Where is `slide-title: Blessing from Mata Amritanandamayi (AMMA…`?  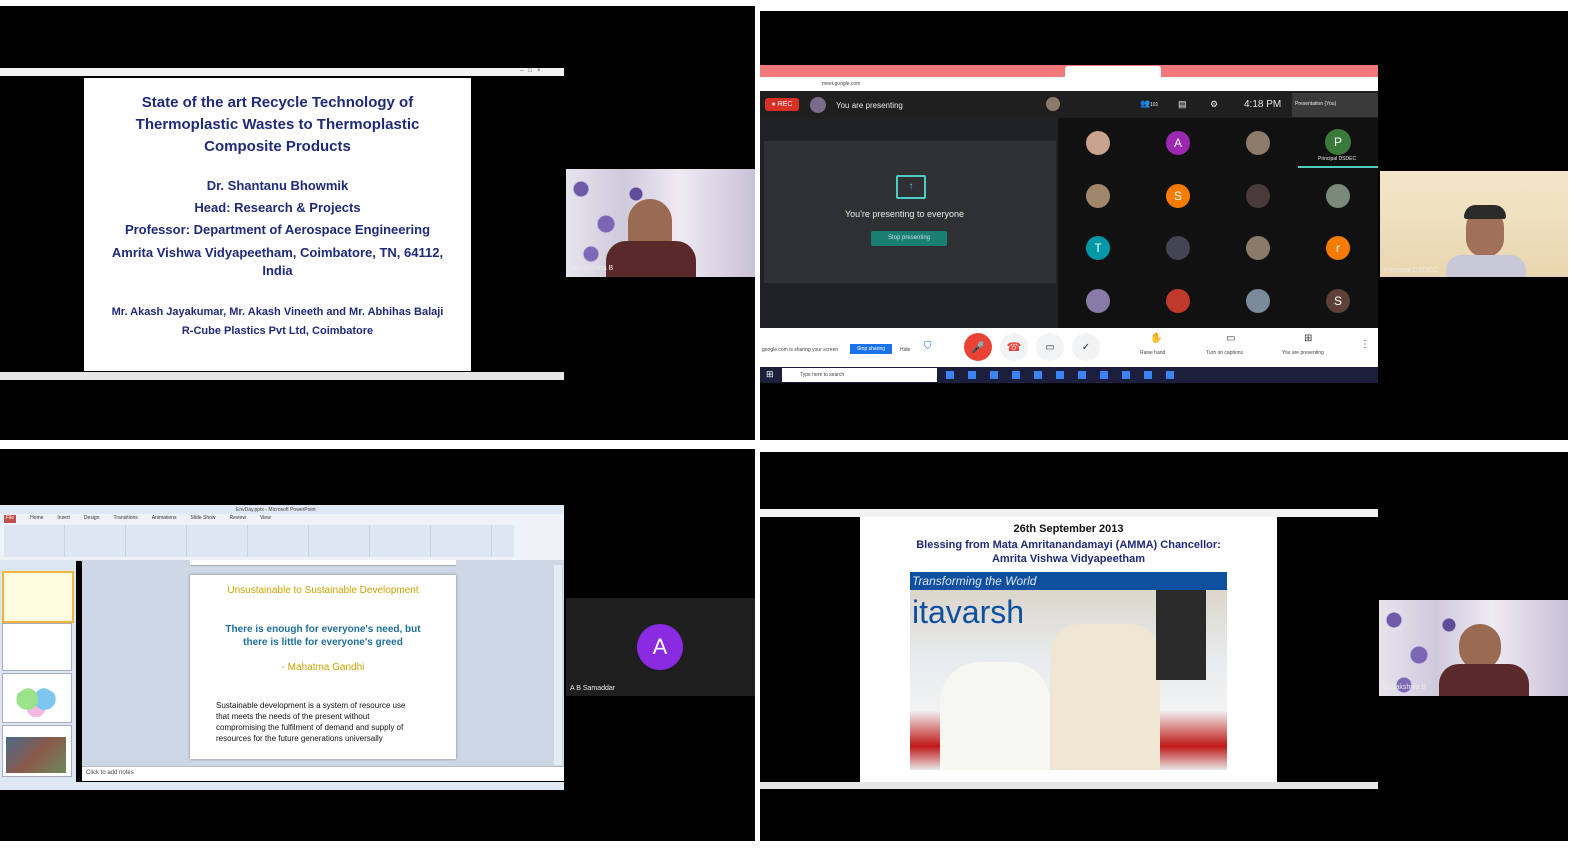
slide-title: Blessing from Mata Amritanandamayi (AMMA… is located at coordinates (1068, 552).